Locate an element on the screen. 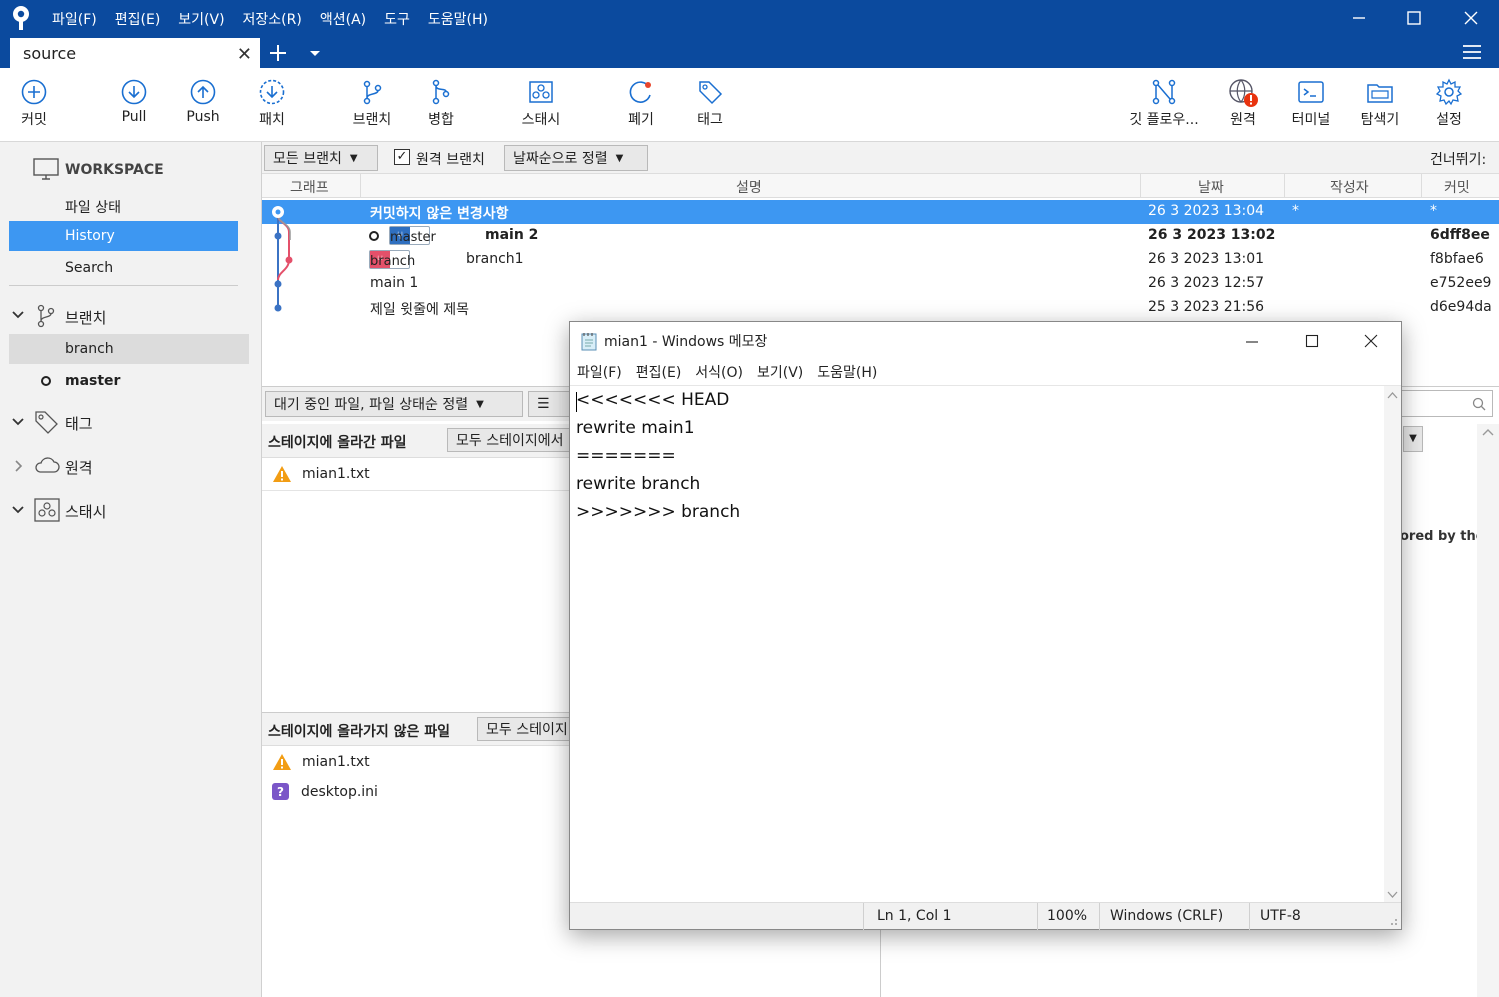 Image resolution: width=1499 pixels, height=997 pixels. stage-all-label: 모두 스테이지 is located at coordinates (527, 730).